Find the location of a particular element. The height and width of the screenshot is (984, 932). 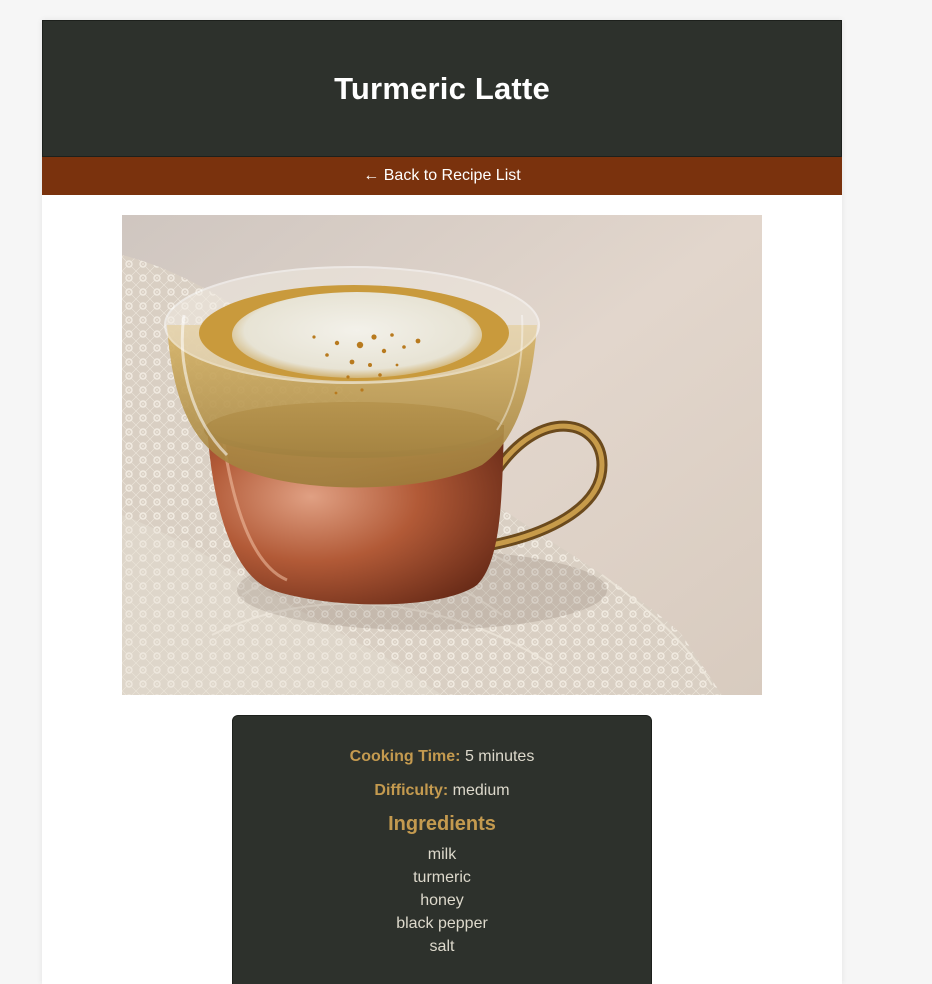

ingredients-list: milk turmeric honey black pepper salt is located at coordinates (442, 900).